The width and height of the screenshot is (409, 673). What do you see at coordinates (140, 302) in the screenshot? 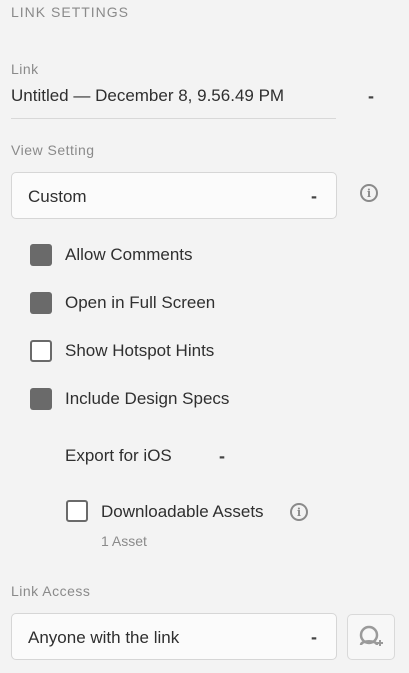
I see `full-screen-label: Open in Full Screen` at bounding box center [140, 302].